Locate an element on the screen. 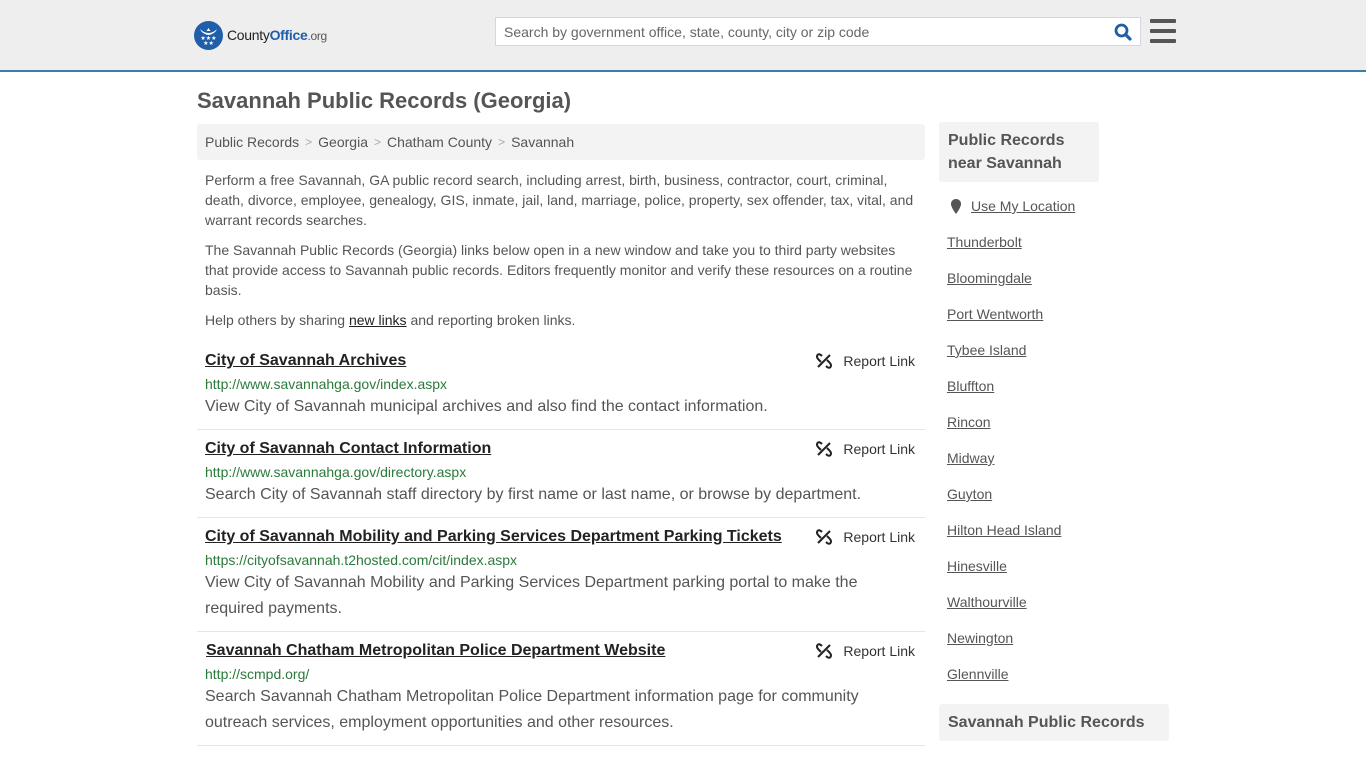 The width and height of the screenshot is (1366, 768). sidebar-item-bluffton: Bluffton is located at coordinates (971, 386).